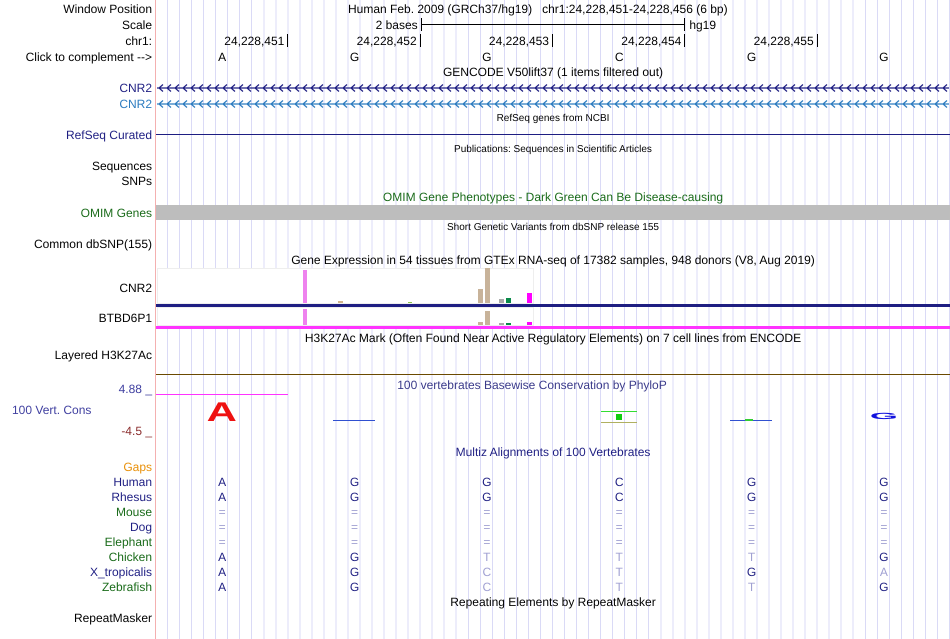  Describe the element at coordinates (132, 481) in the screenshot. I see `species-label: Human` at that location.